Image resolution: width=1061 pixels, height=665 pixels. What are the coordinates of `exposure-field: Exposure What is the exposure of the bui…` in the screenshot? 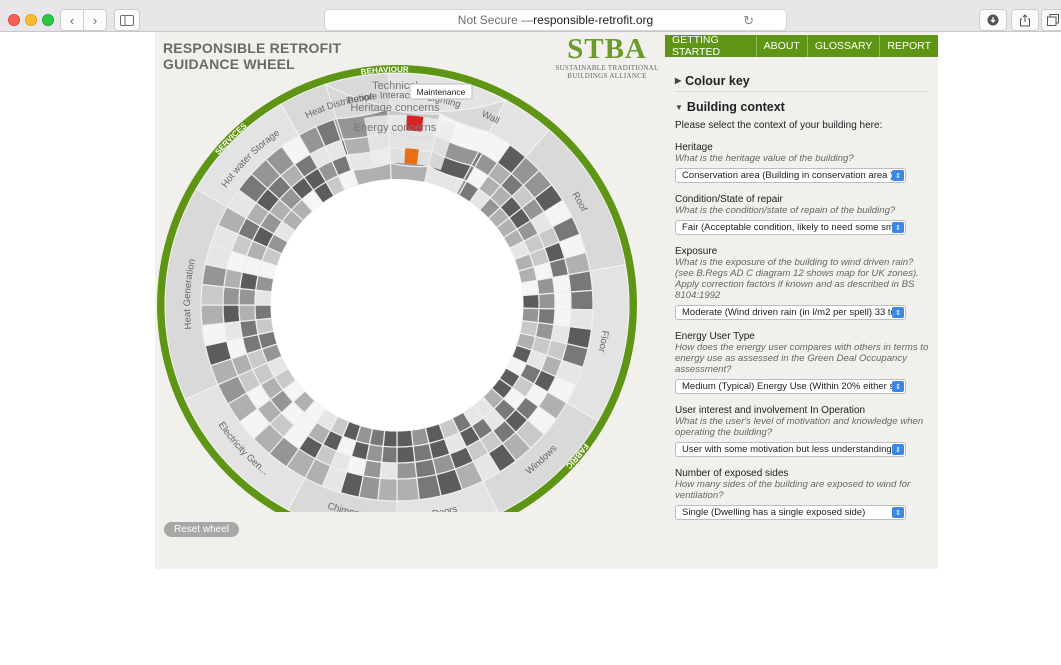 It's located at (797, 283).